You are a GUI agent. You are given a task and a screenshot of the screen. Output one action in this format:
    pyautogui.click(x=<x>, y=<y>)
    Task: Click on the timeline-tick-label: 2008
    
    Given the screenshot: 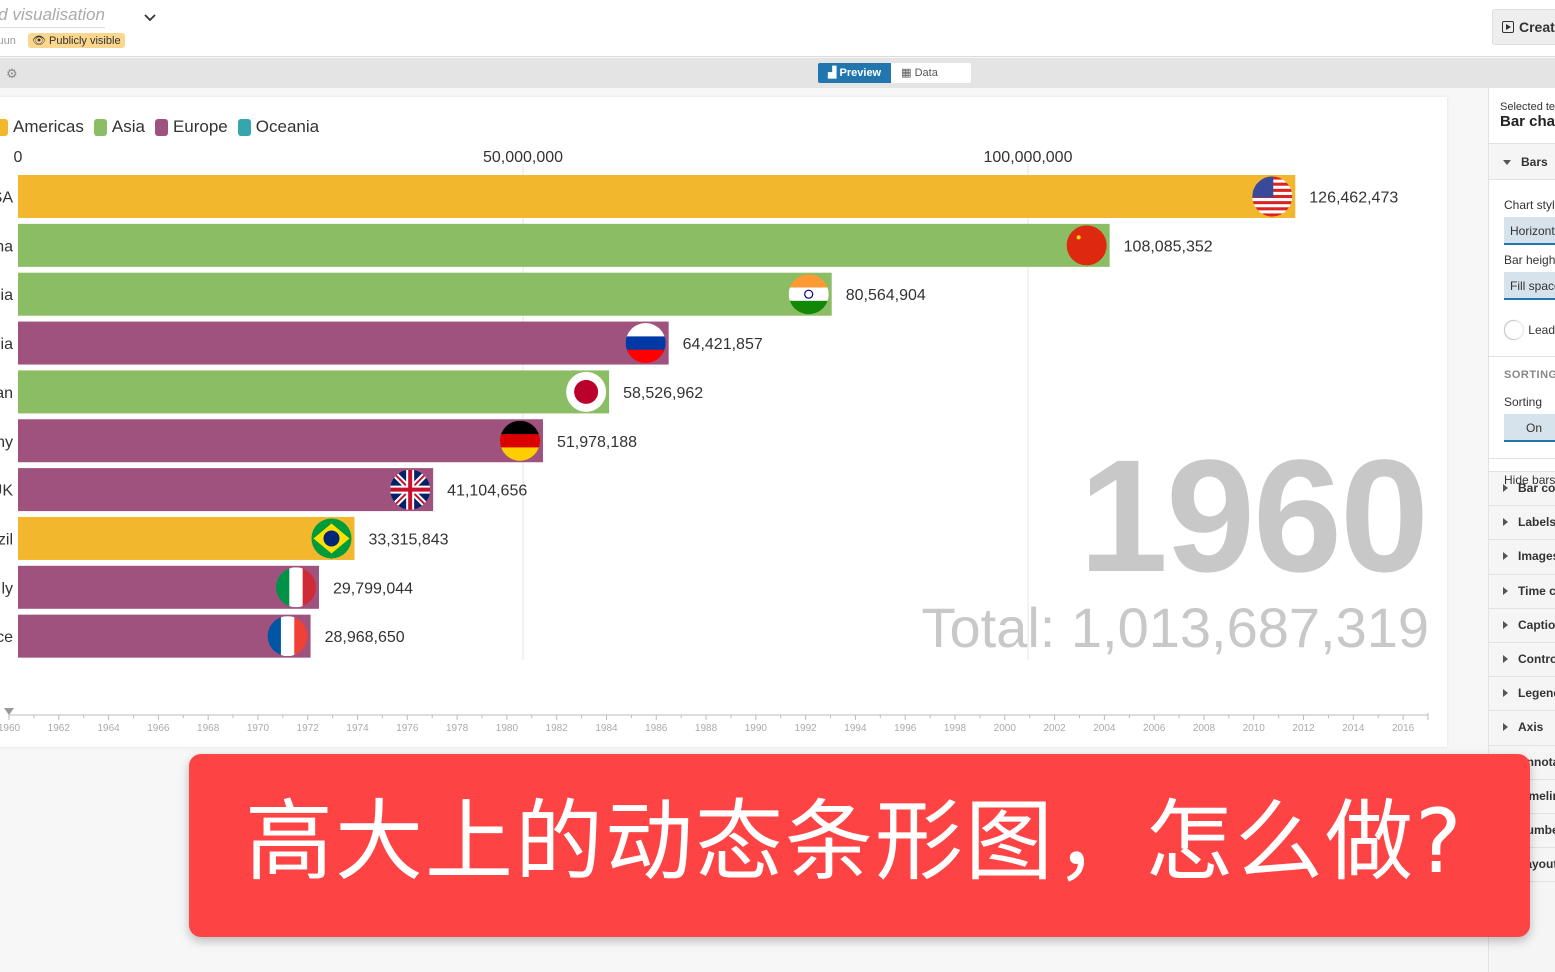 What is the action you would take?
    pyautogui.click(x=1204, y=728)
    